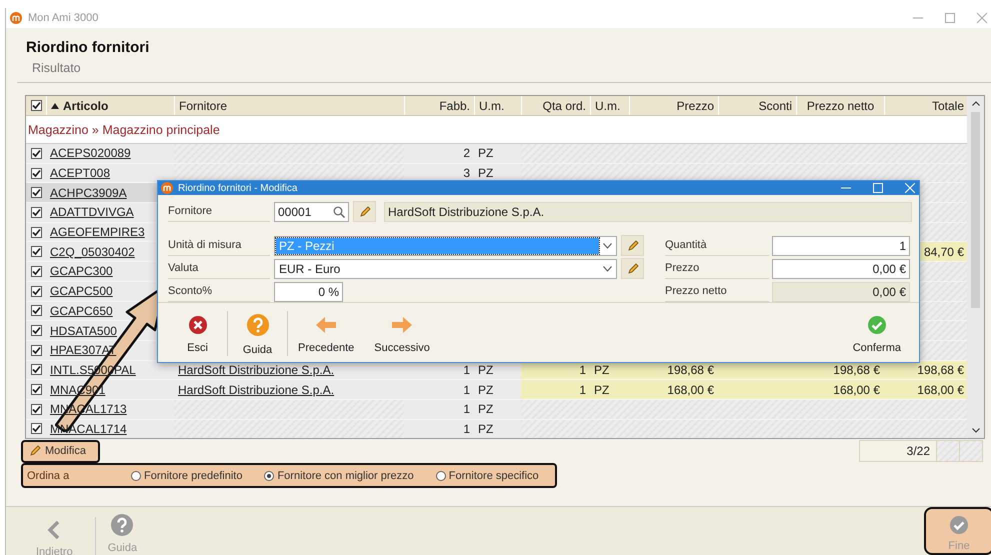 The width and height of the screenshot is (991, 555). Describe the element at coordinates (717, 245) in the screenshot. I see `field-label: Quantità` at that location.